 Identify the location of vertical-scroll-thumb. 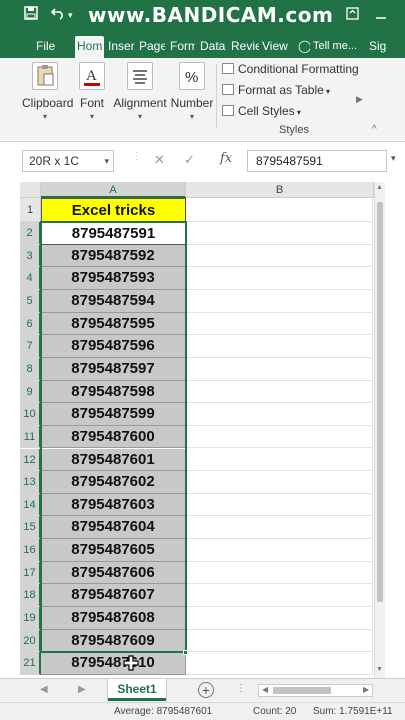
(380, 402).